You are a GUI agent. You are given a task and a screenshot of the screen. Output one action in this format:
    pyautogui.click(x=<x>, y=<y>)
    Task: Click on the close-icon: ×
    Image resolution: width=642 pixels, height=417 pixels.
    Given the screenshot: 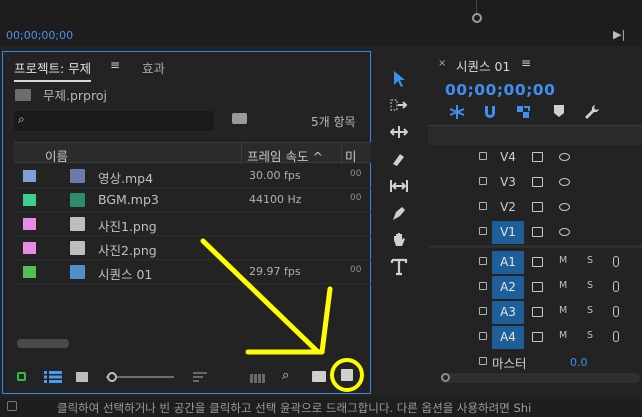 What is the action you would take?
    pyautogui.click(x=442, y=63)
    